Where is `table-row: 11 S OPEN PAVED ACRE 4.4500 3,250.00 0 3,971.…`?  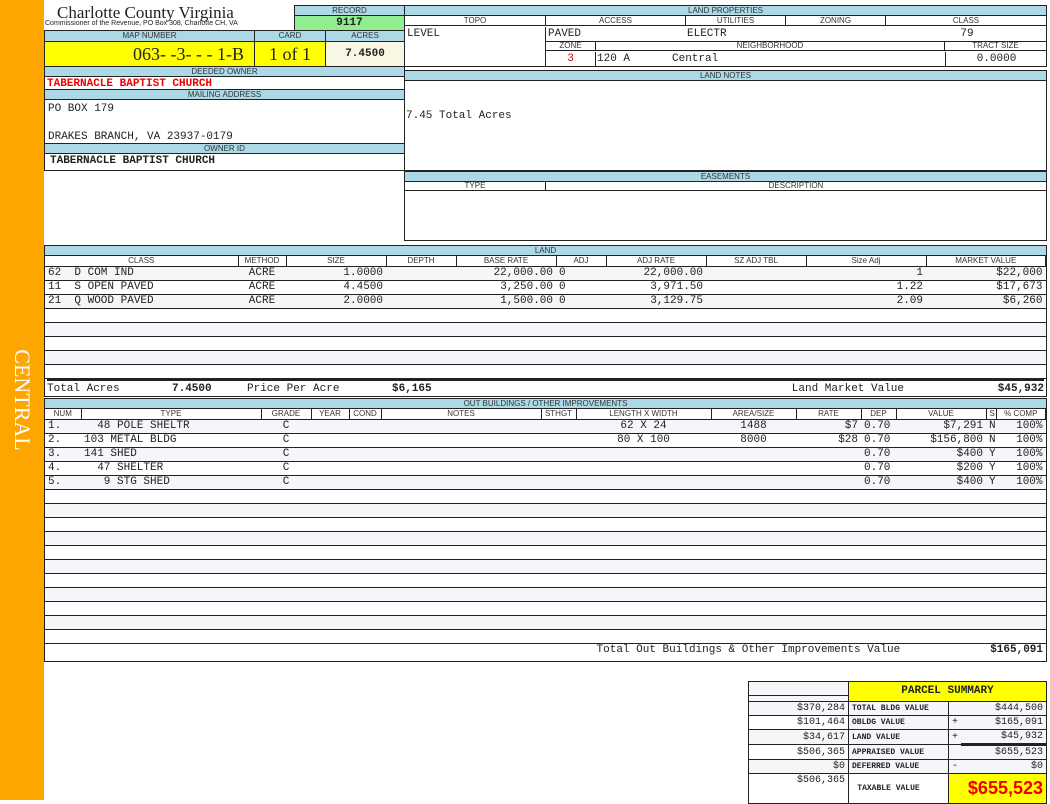 table-row: 11 S OPEN PAVED ACRE 4.4500 3,250.00 0 3,971.… is located at coordinates (545, 287).